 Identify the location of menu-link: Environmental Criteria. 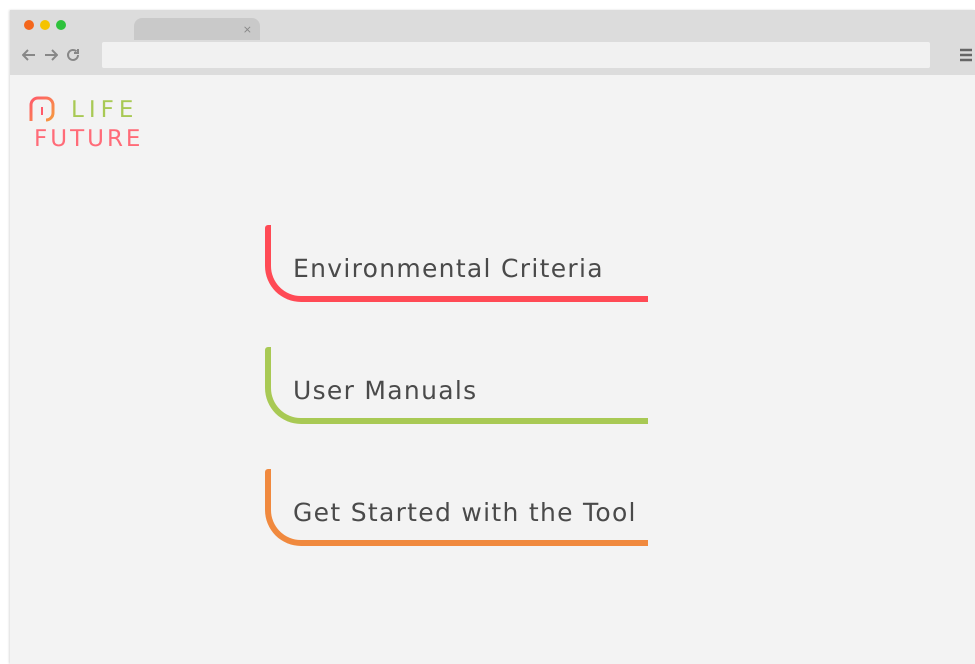
(448, 269).